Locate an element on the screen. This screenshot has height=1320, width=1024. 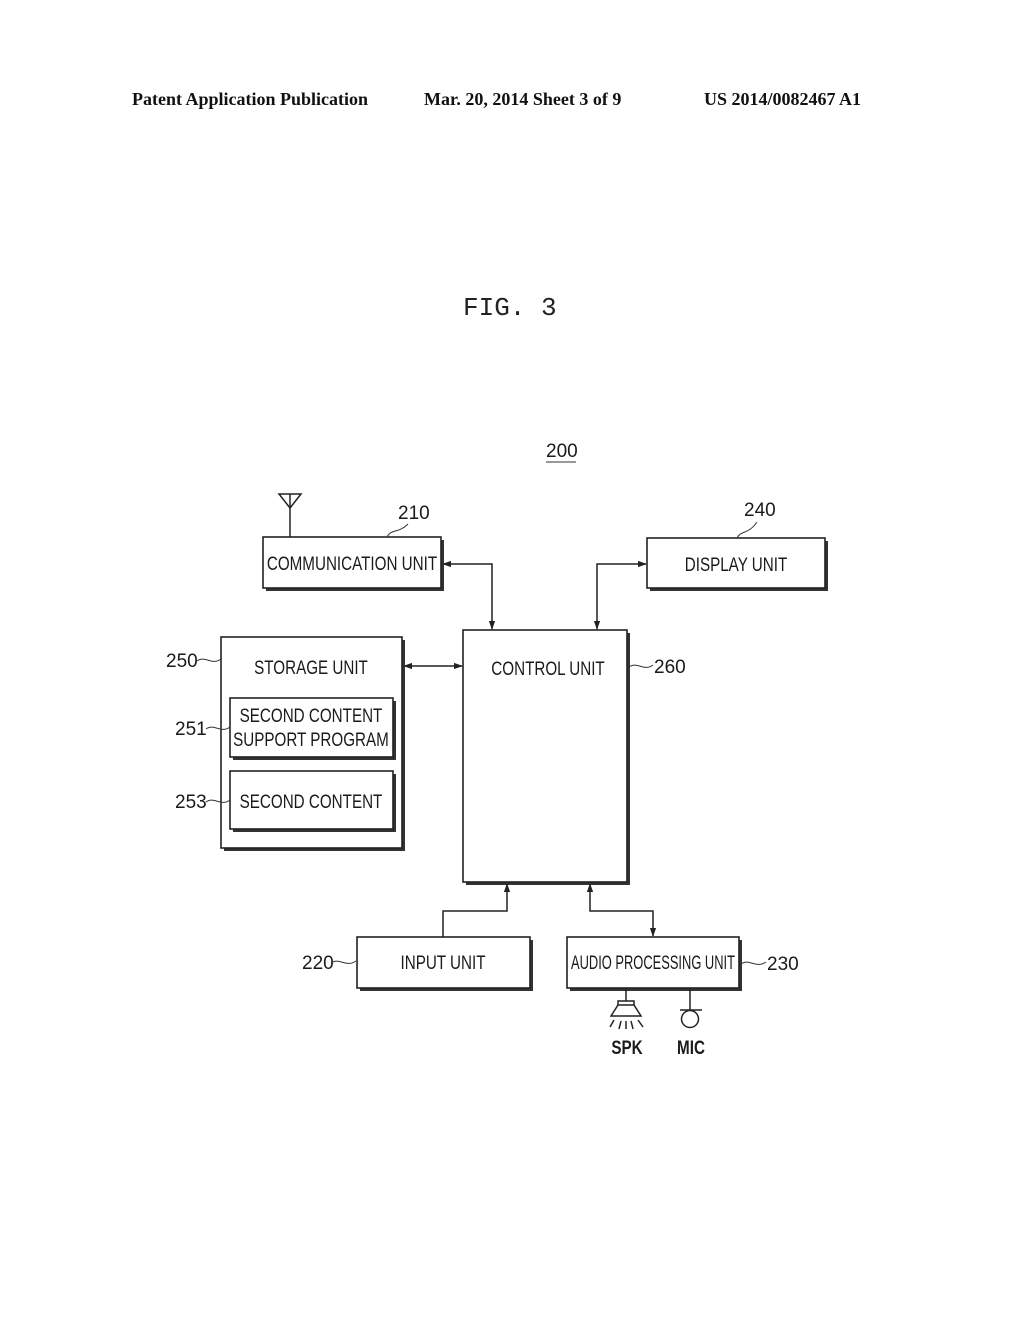
communication-unit-label: COMMUNICATION UNIT is located at coordinates (352, 564).